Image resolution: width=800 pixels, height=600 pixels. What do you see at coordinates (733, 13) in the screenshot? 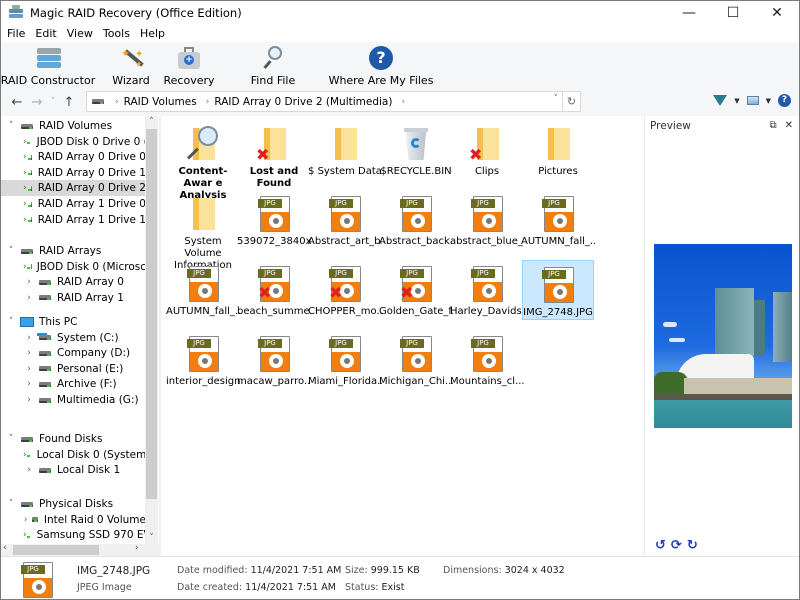
I see `maximize-button: ☐` at bounding box center [733, 13].